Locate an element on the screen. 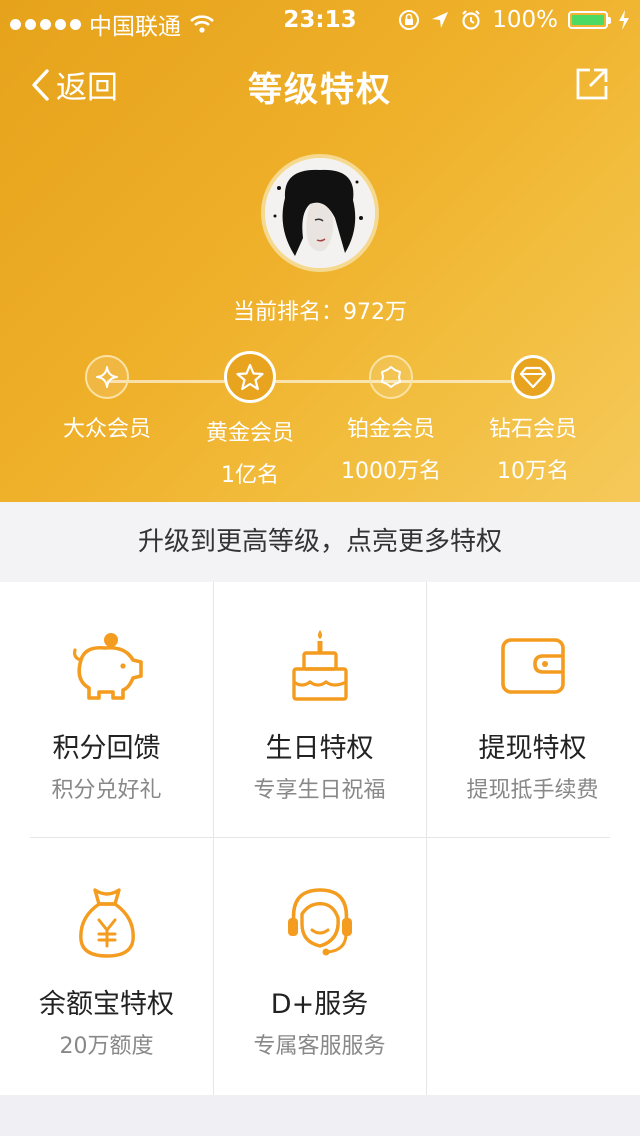 The image size is (640, 1136). wallet-icon is located at coordinates (532, 666).